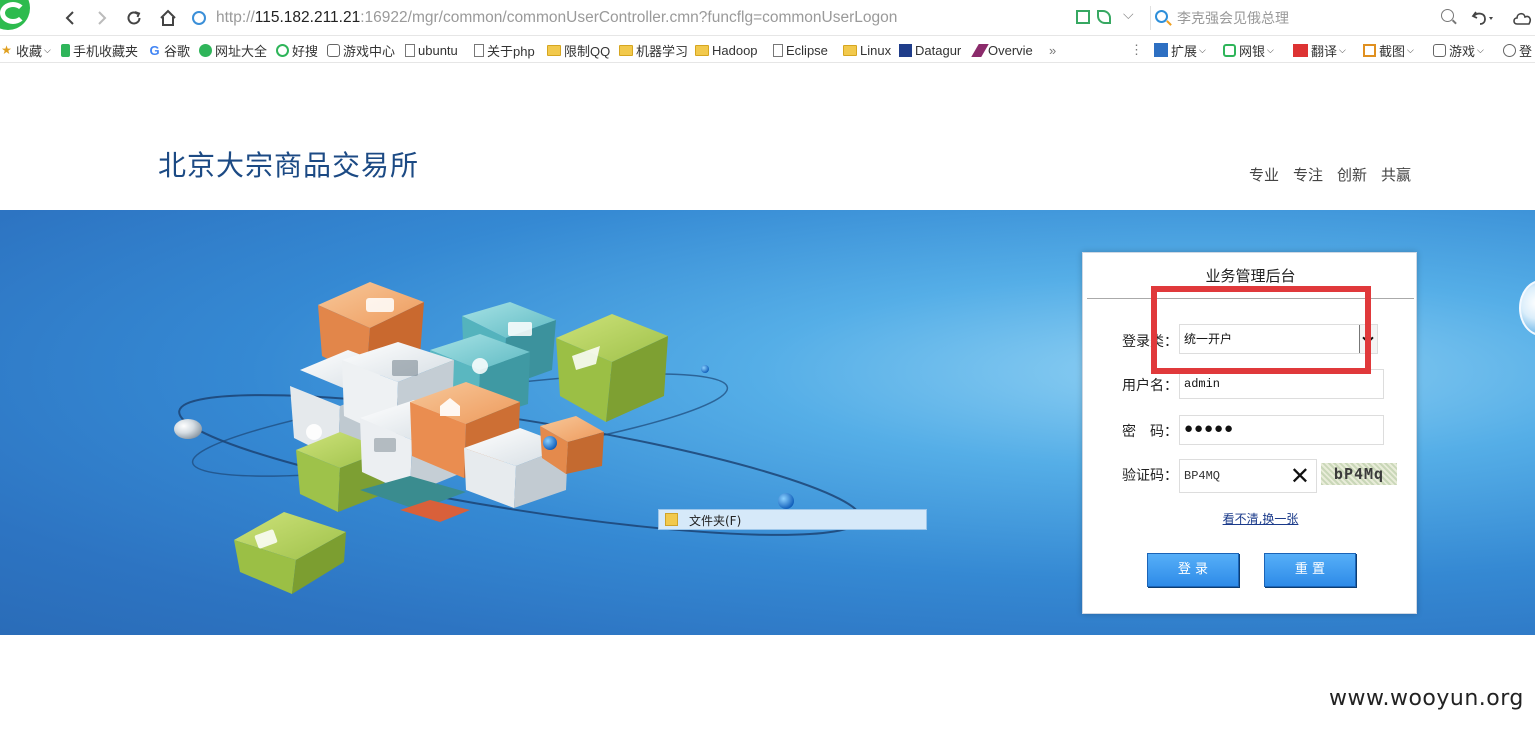 The image size is (1535, 729). I want to click on tool-label: 截图, so click(1392, 51).